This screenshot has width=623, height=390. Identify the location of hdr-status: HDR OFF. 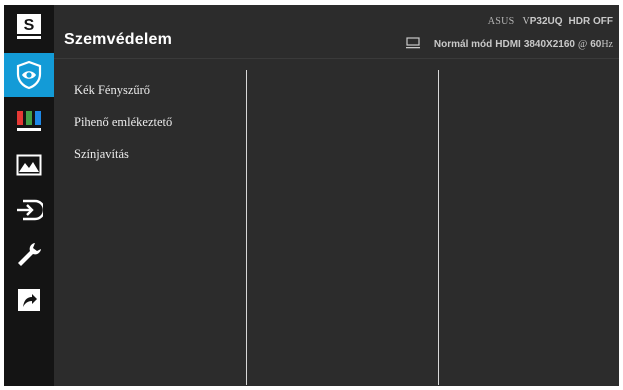
(590, 21).